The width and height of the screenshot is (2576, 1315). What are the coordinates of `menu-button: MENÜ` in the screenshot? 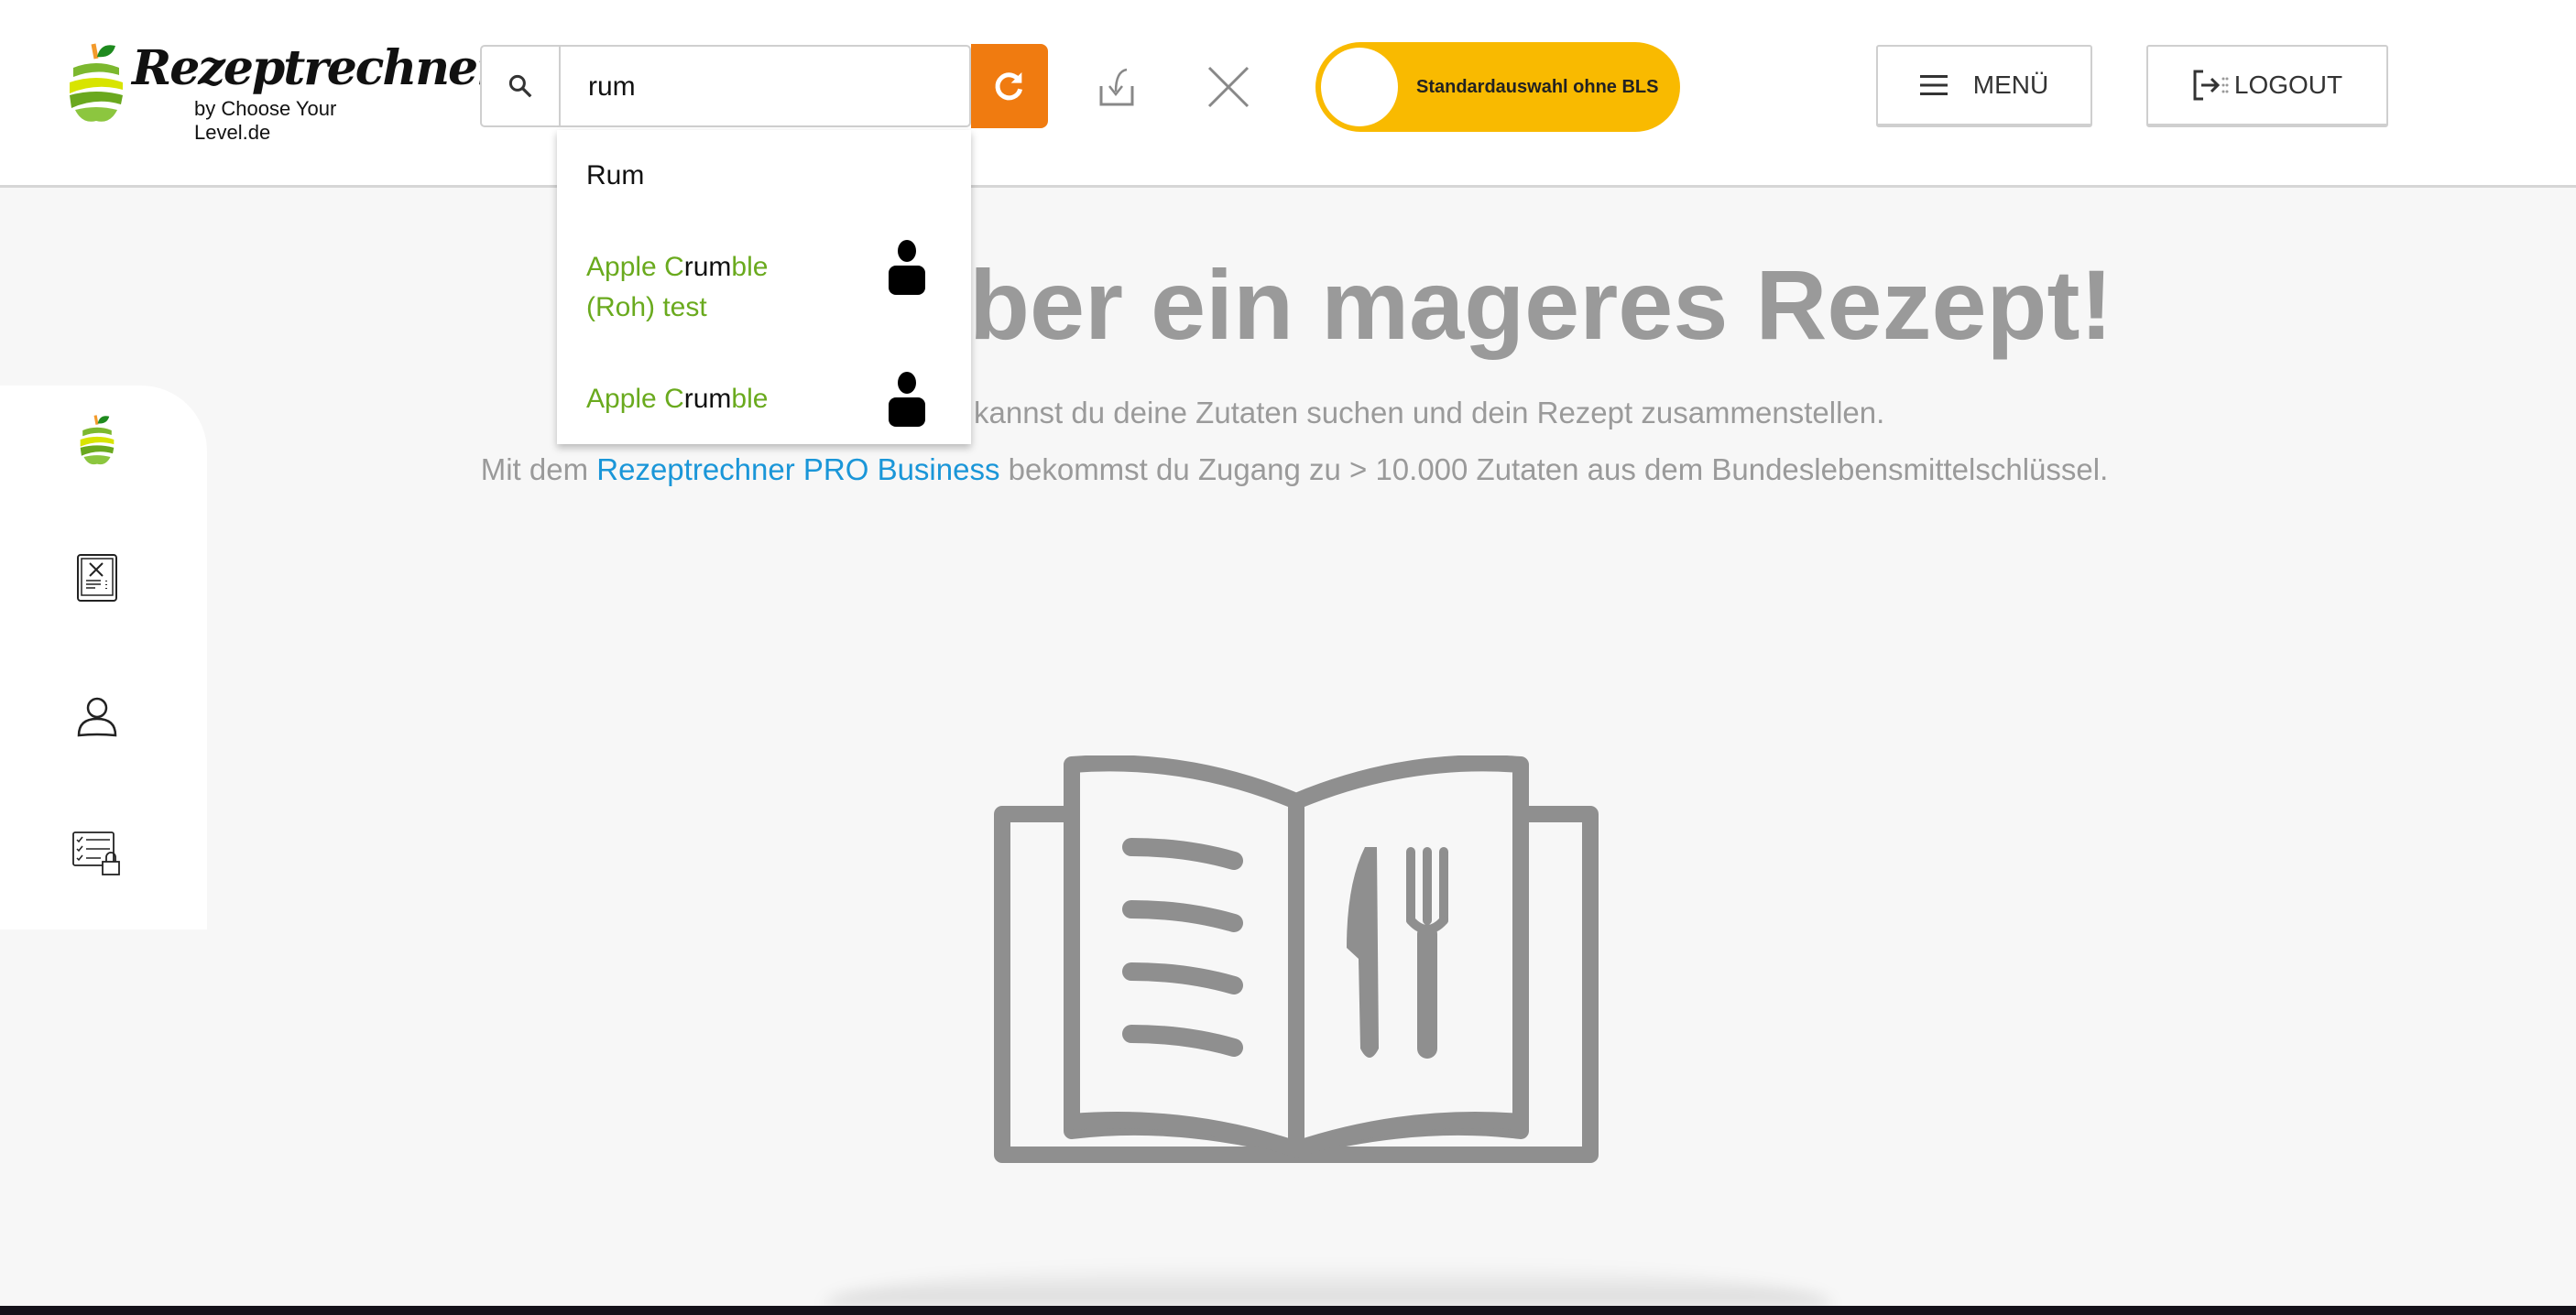 It's located at (1984, 86).